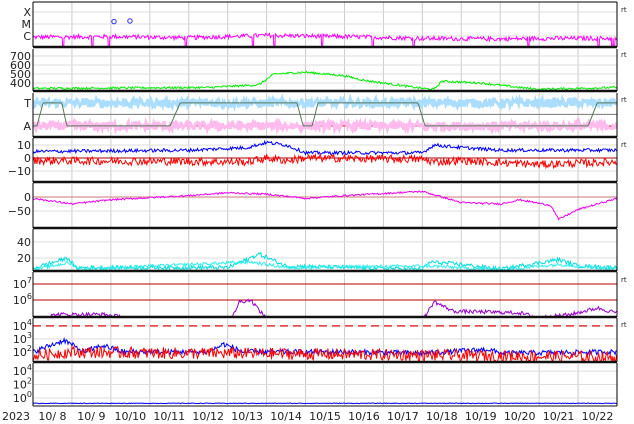 The height and width of the screenshot is (424, 634). I want to click on y-tick-label: 100, so click(22, 397).